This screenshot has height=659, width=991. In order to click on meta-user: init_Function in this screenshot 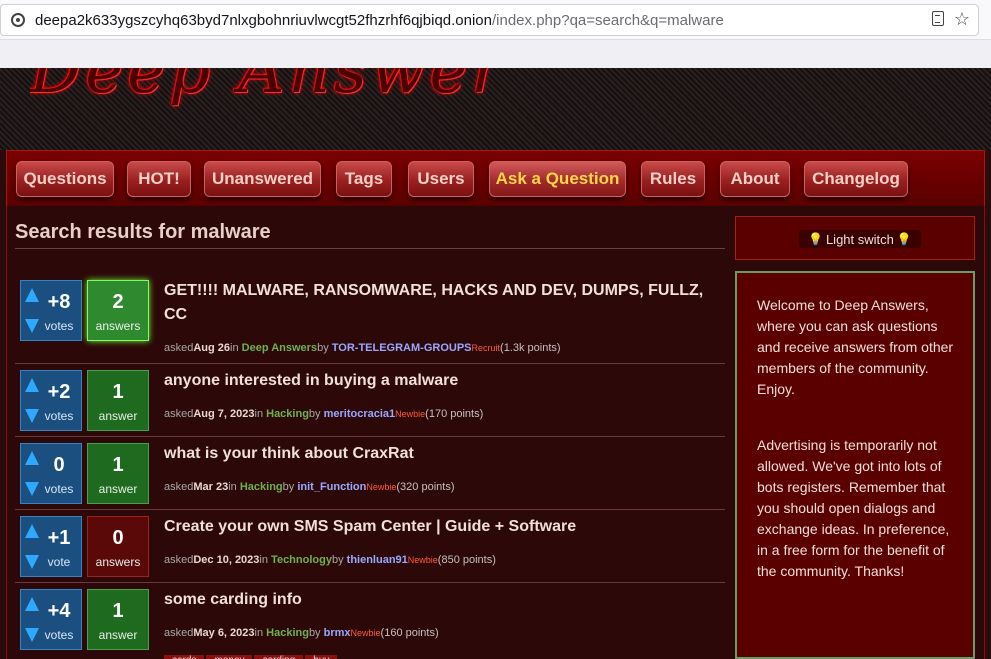, I will do `click(331, 487)`.